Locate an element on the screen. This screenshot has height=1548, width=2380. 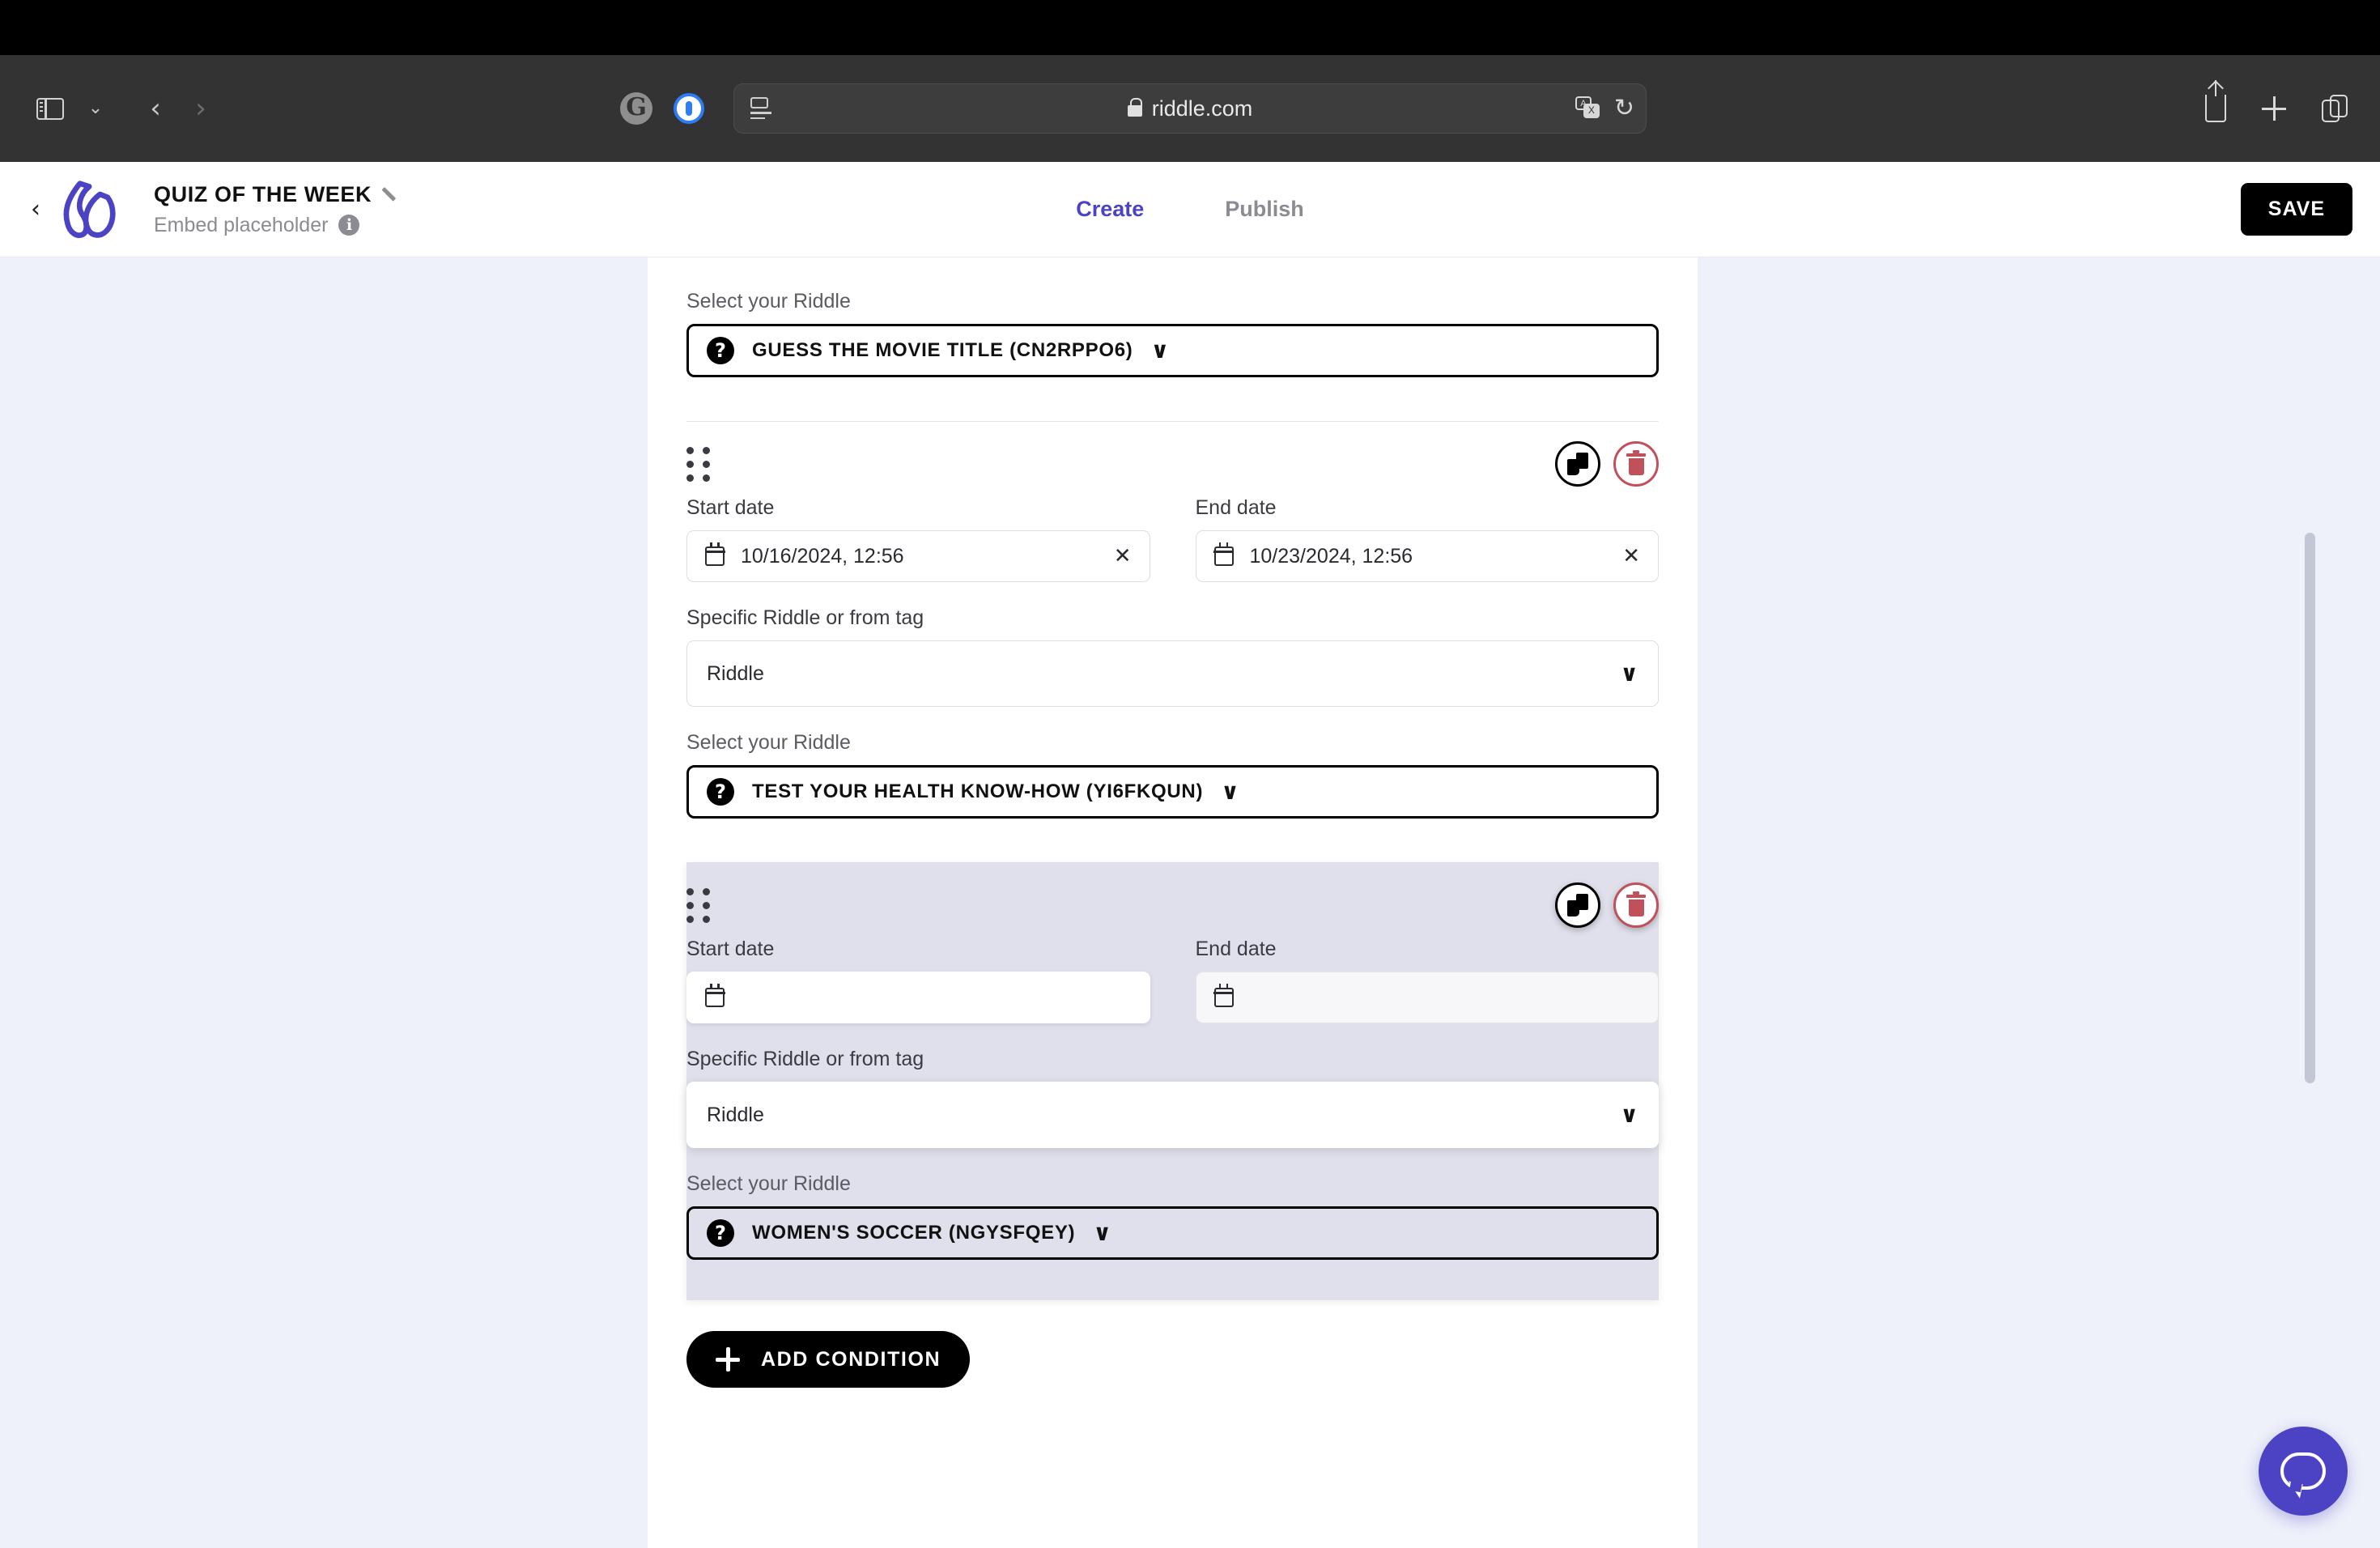
condition-riddle-value: WOMEN'S SOCCER (NGYSFQEY) is located at coordinates (914, 1233).